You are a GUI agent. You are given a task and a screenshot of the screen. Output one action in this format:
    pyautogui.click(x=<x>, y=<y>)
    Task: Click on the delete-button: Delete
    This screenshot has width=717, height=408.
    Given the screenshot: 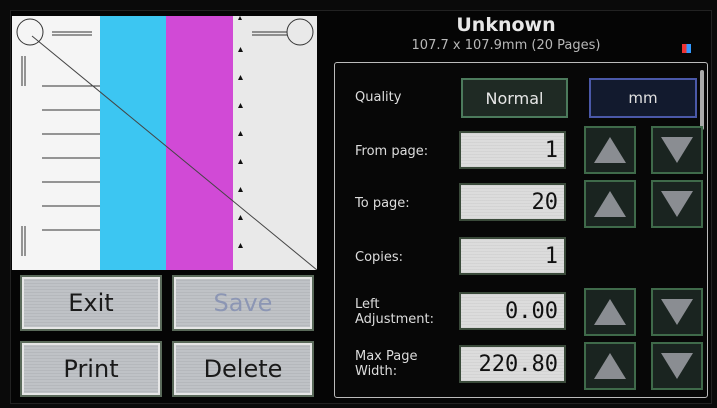 What is the action you would take?
    pyautogui.click(x=243, y=369)
    